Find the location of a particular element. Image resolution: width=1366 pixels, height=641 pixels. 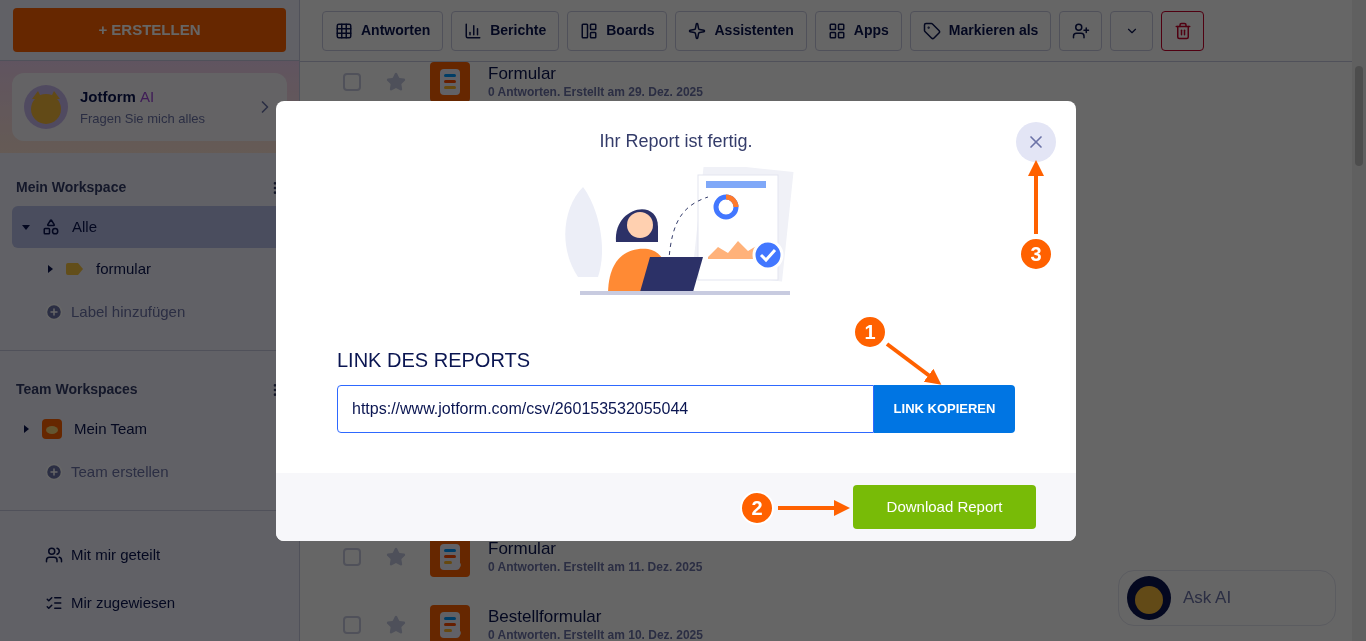

label-tag-icon is located at coordinates (75, 269).